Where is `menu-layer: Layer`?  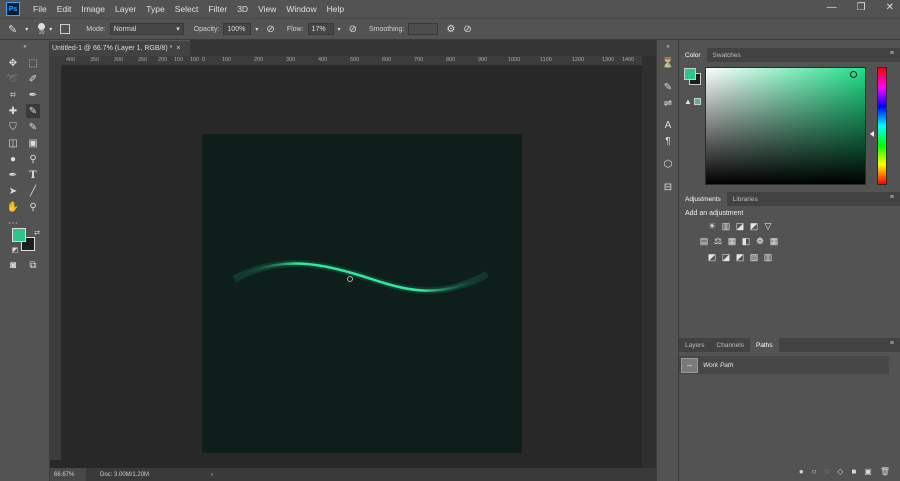
menu-layer: Layer is located at coordinates (125, 9).